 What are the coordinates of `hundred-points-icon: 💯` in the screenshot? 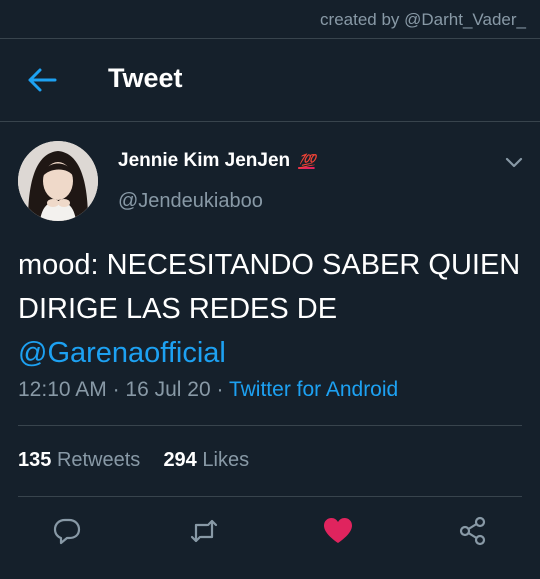 It's located at (306, 160).